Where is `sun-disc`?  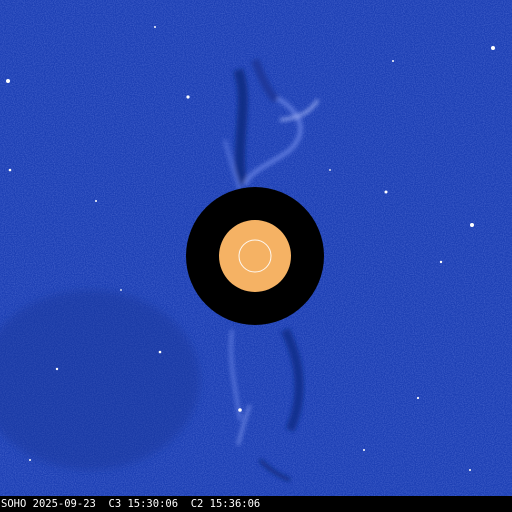
sun-disc is located at coordinates (255, 256).